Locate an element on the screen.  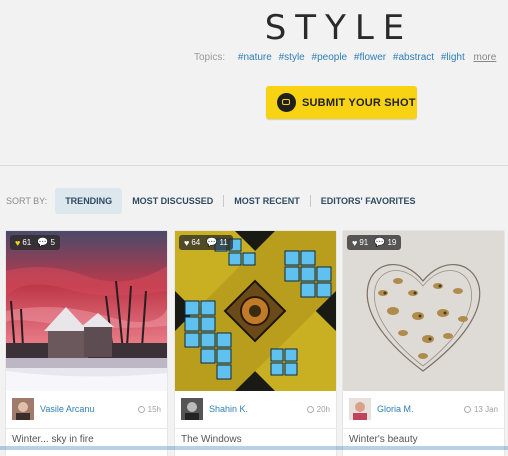
topic-tag-style: #style is located at coordinates (292, 57).